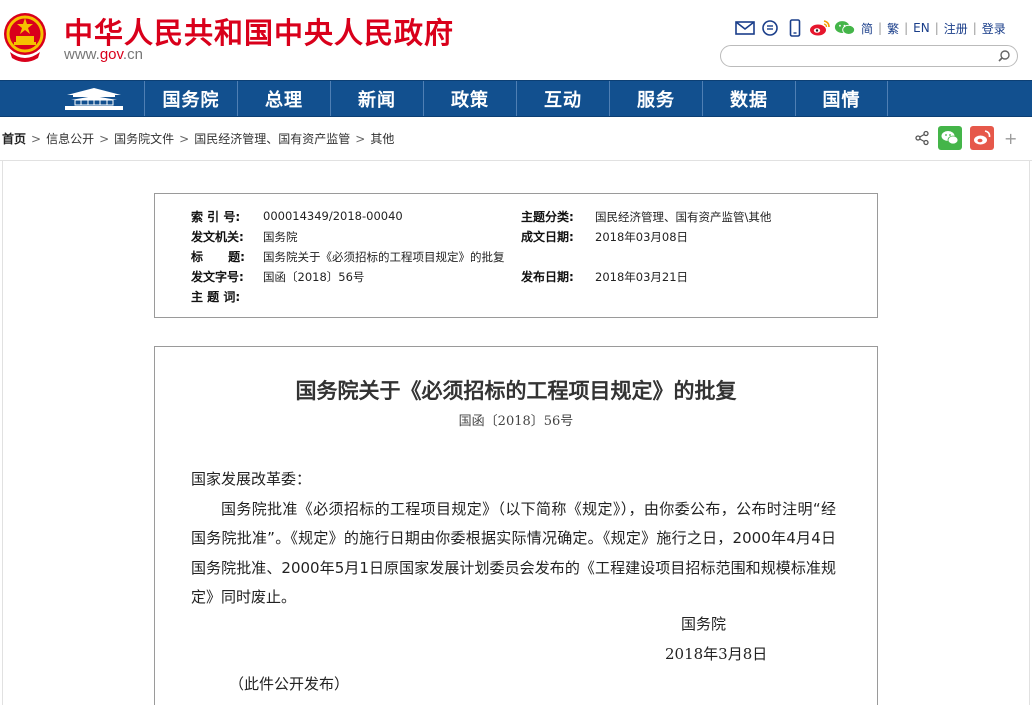 This screenshot has height=705, width=1032. Describe the element at coordinates (950, 138) in the screenshot. I see `share-wechat-icon` at that location.